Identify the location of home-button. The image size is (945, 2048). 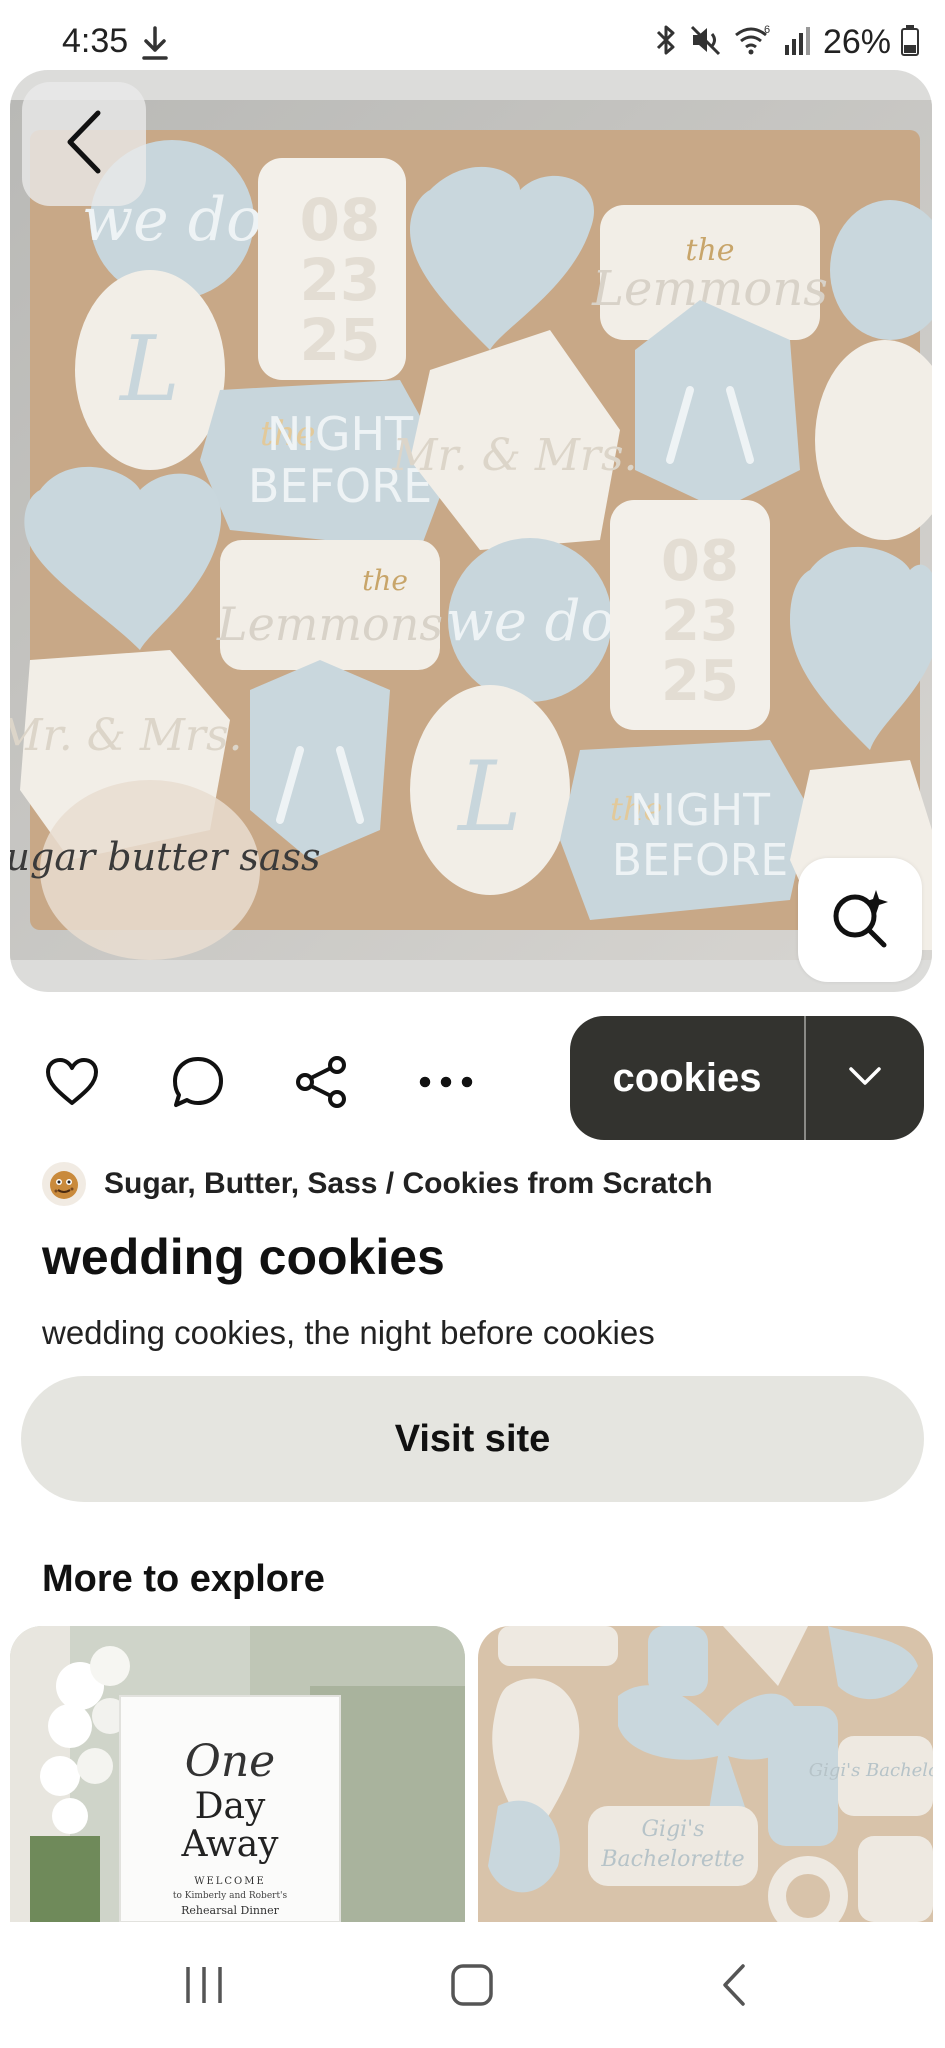
(472, 1987).